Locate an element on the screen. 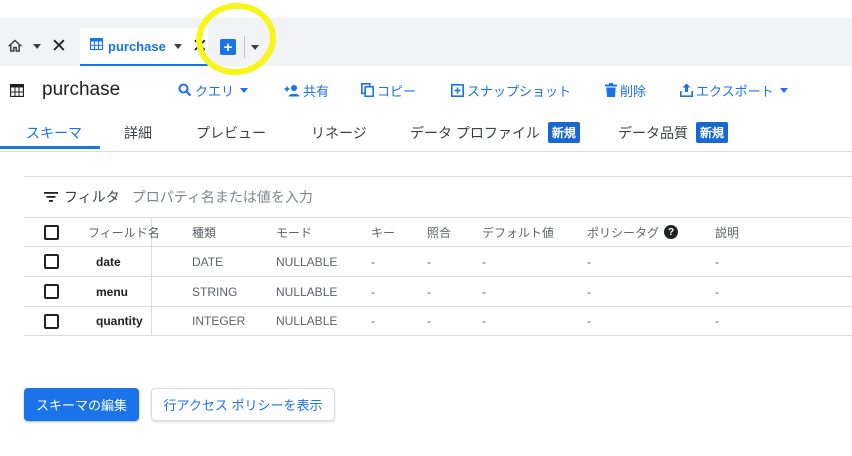  header-description: 説明 is located at coordinates (727, 232).